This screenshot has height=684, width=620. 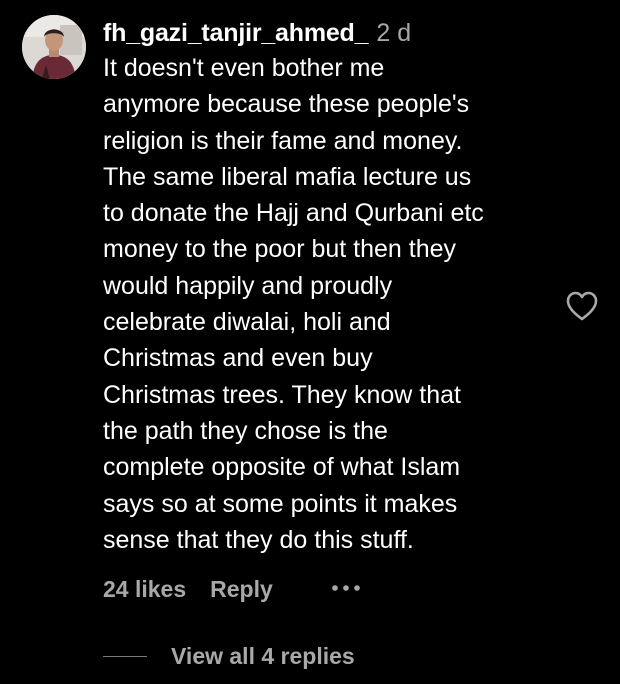 I want to click on more-options-button, so click(x=347, y=588).